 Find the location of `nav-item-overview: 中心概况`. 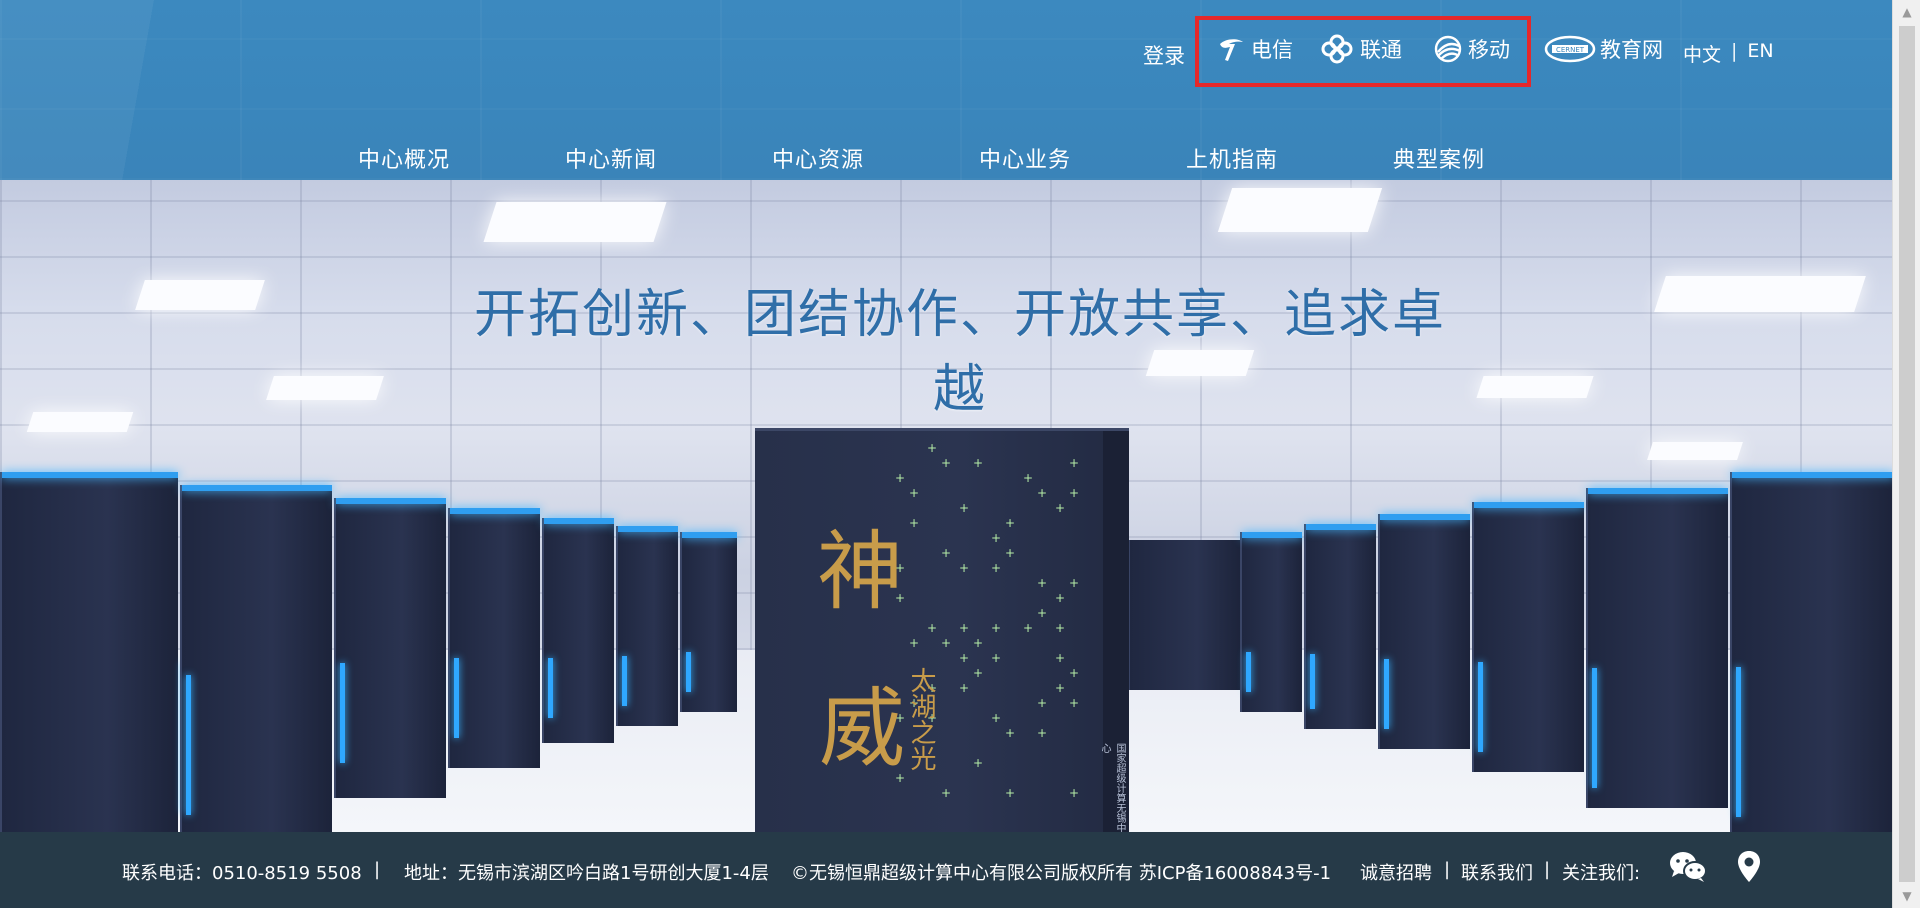

nav-item-overview: 中心概况 is located at coordinates (404, 158).